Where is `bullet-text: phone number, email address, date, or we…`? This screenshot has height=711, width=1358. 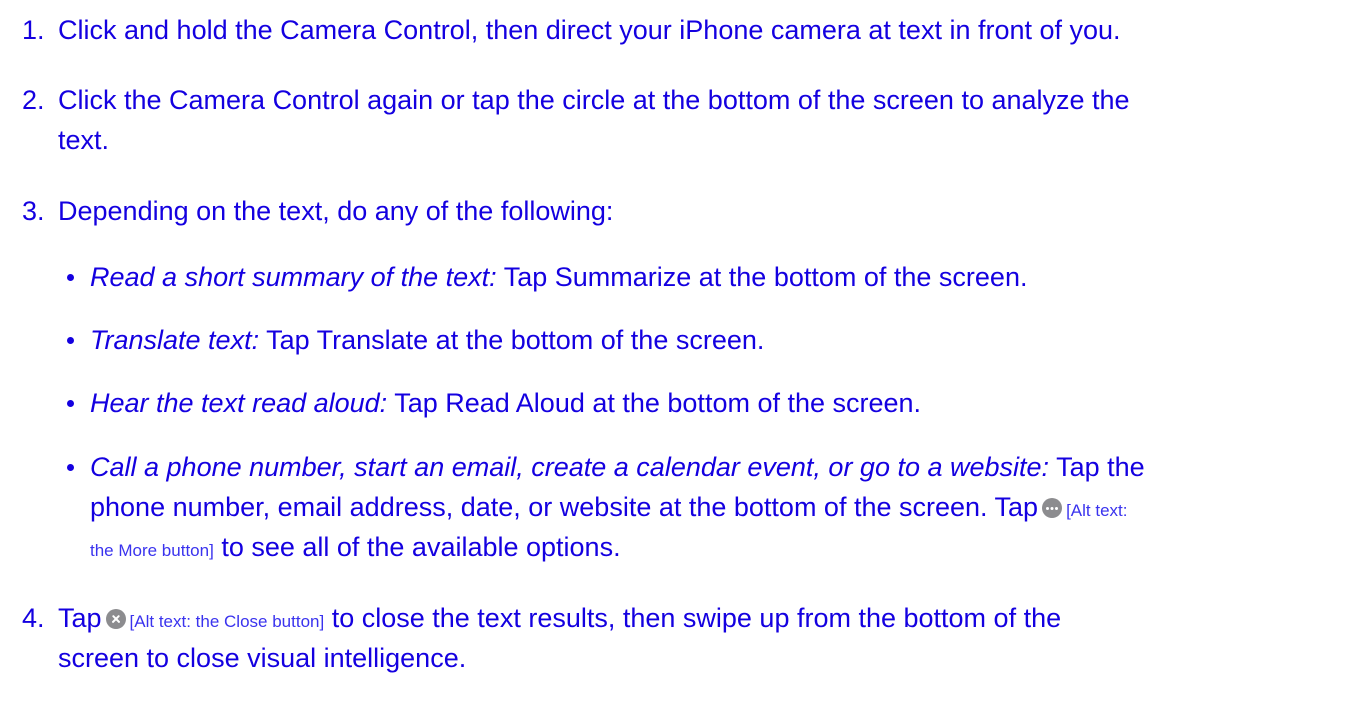
bullet-text: phone number, email address, date, or we… is located at coordinates (564, 507).